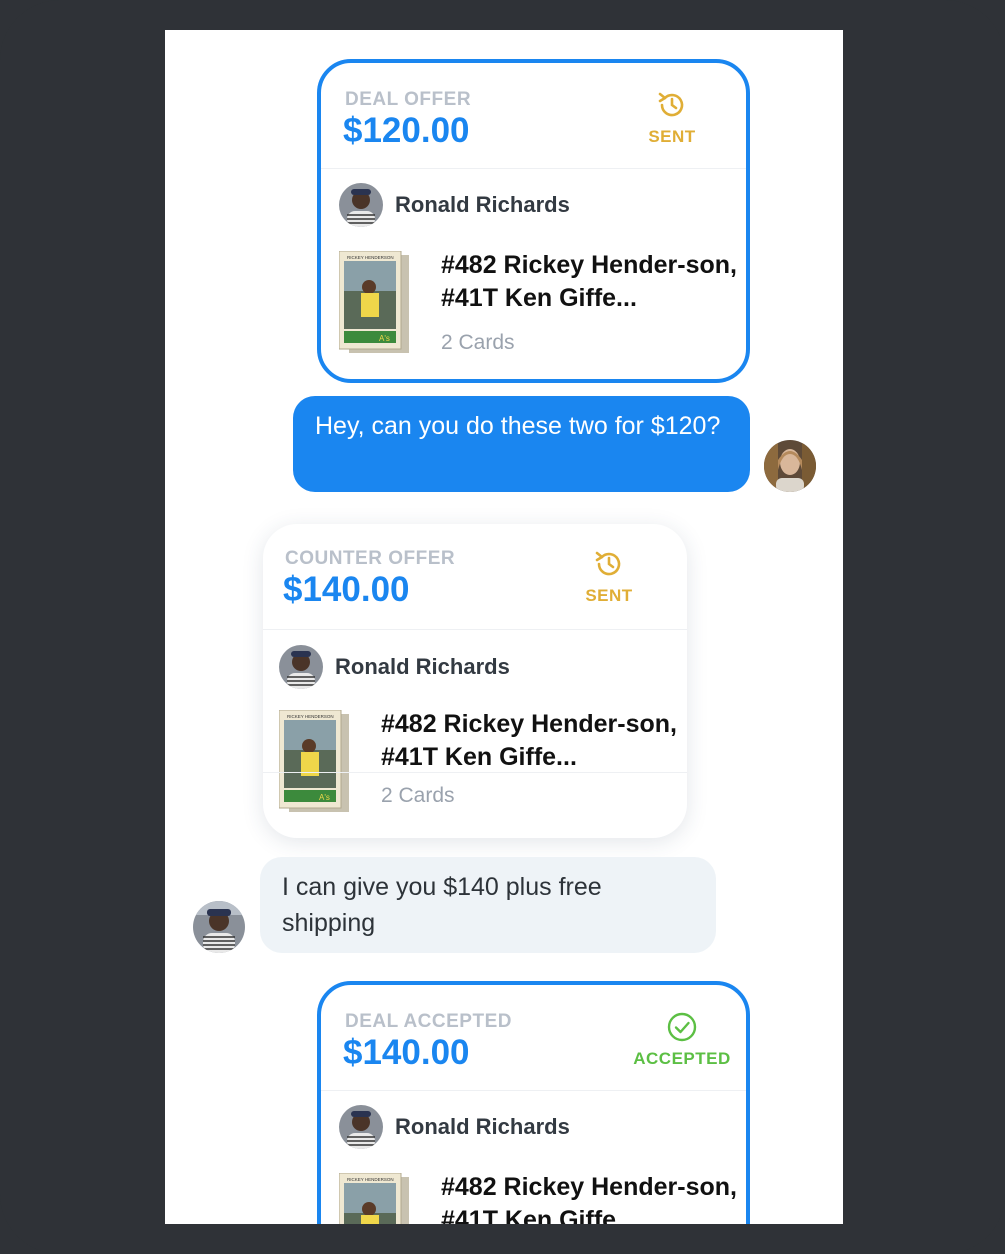 The width and height of the screenshot is (1005, 1254). I want to click on offer-header: COUNTER OFFER $140.00 SENT, so click(475, 577).